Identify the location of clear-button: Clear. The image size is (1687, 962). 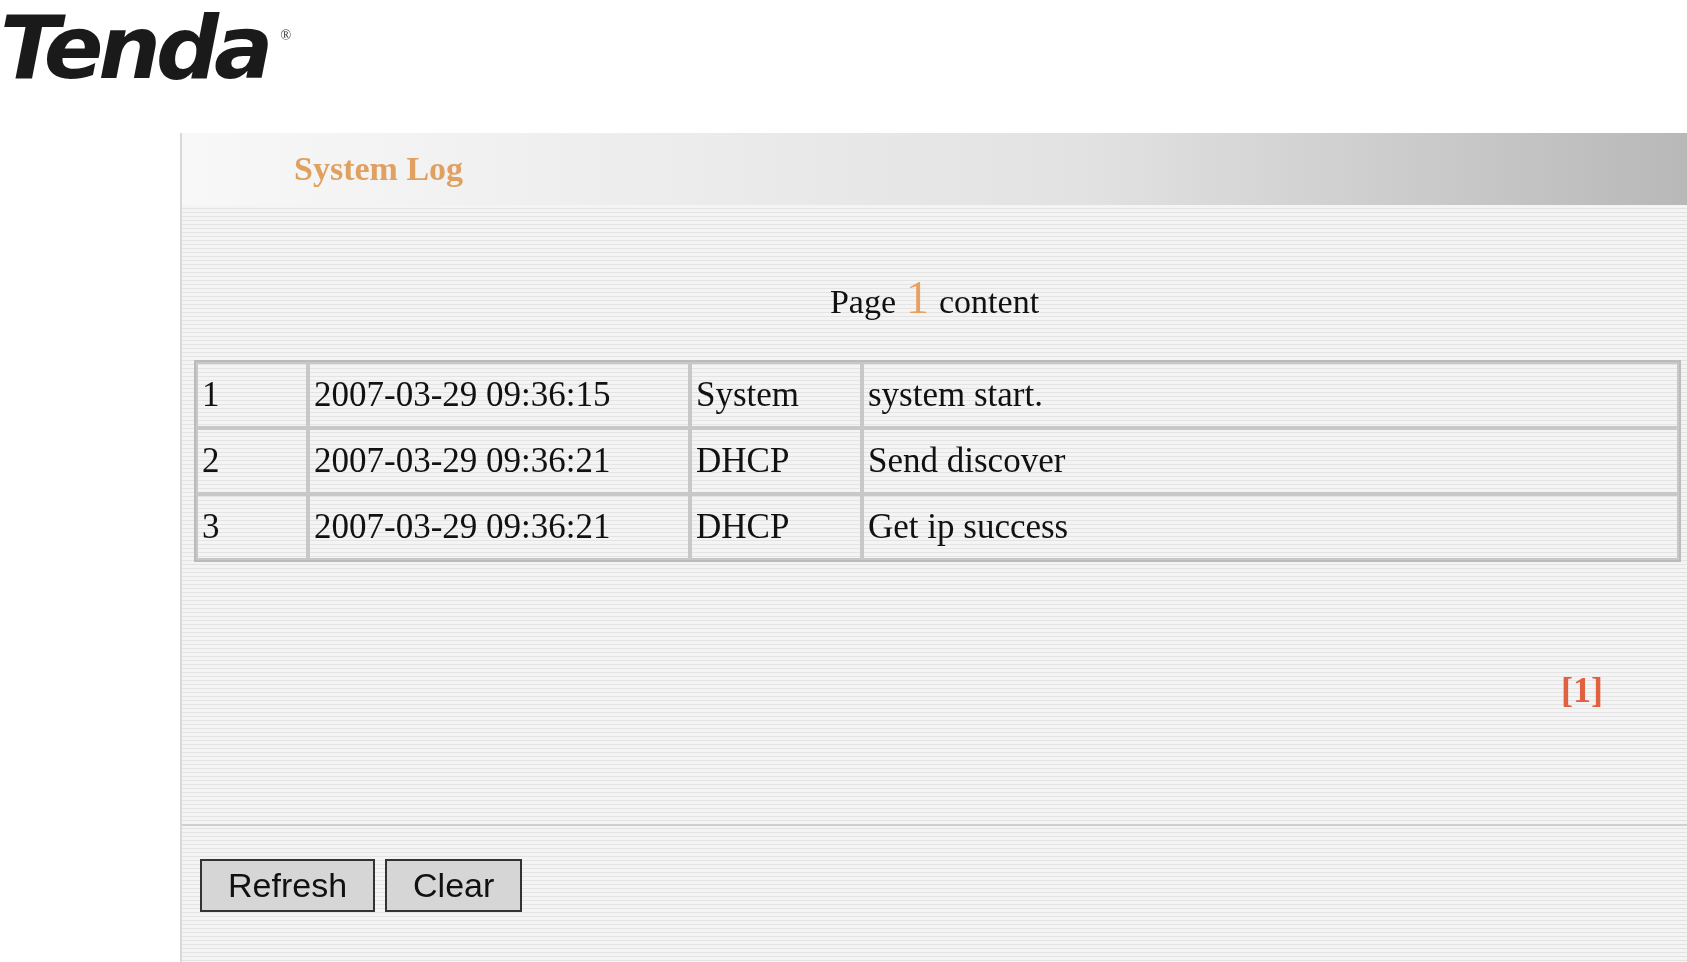
(454, 885).